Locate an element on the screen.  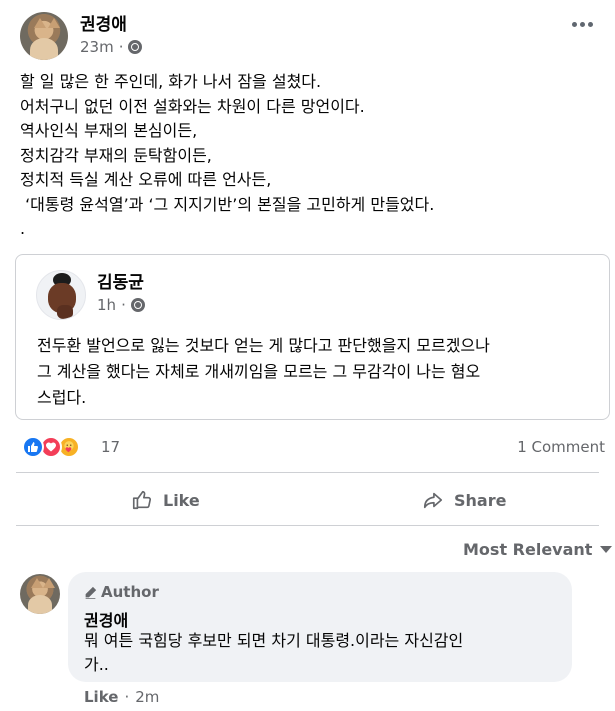
shared-meta: 1h · is located at coordinates (121, 305).